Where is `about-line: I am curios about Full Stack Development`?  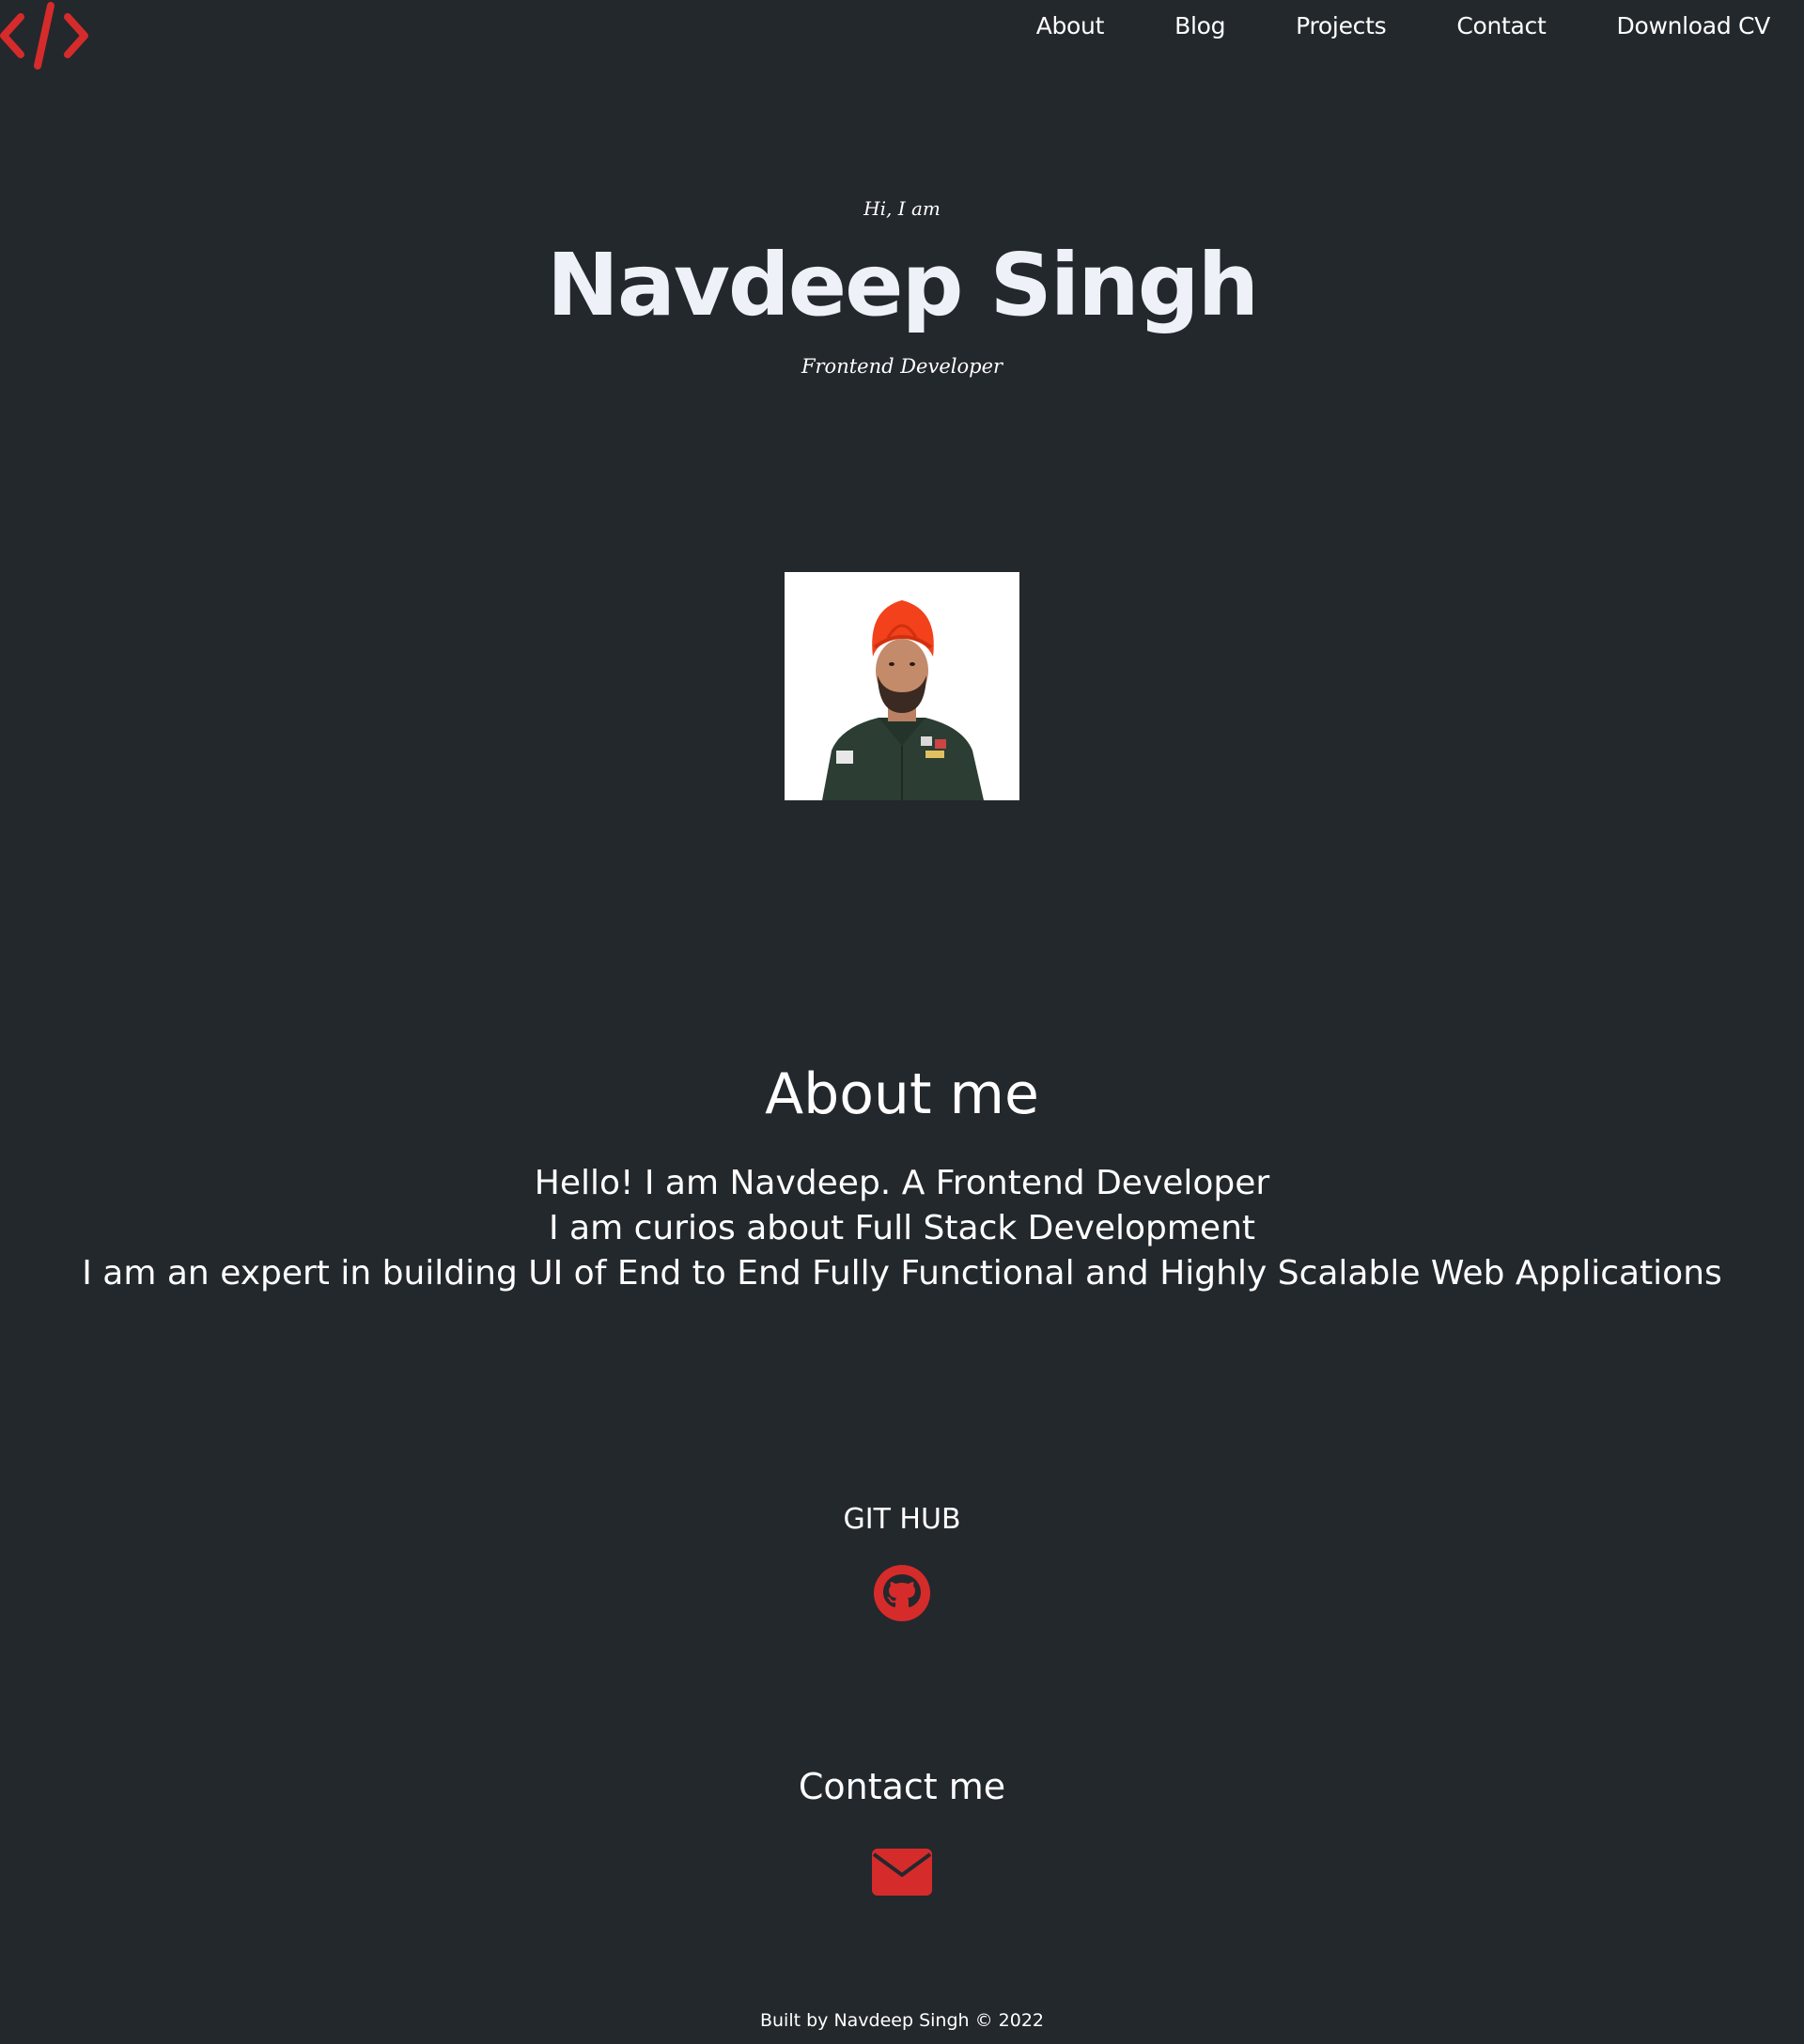
about-line: I am curios about Full Stack Development is located at coordinates (902, 1228).